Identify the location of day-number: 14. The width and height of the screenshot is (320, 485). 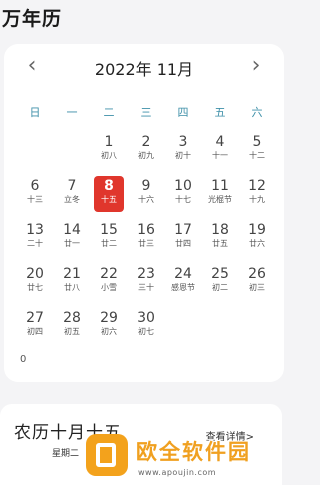
(72, 230).